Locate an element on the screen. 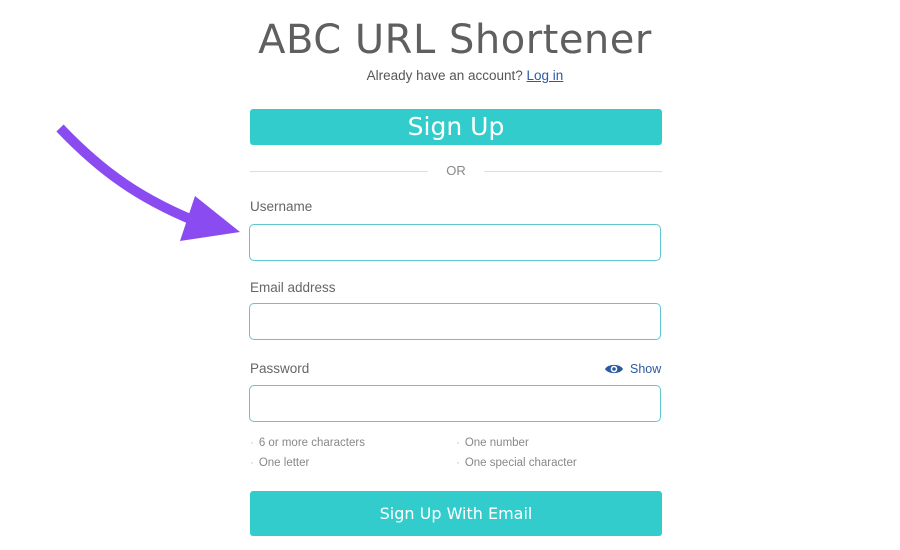 The width and height of the screenshot is (900, 550). divider-line is located at coordinates (573, 171).